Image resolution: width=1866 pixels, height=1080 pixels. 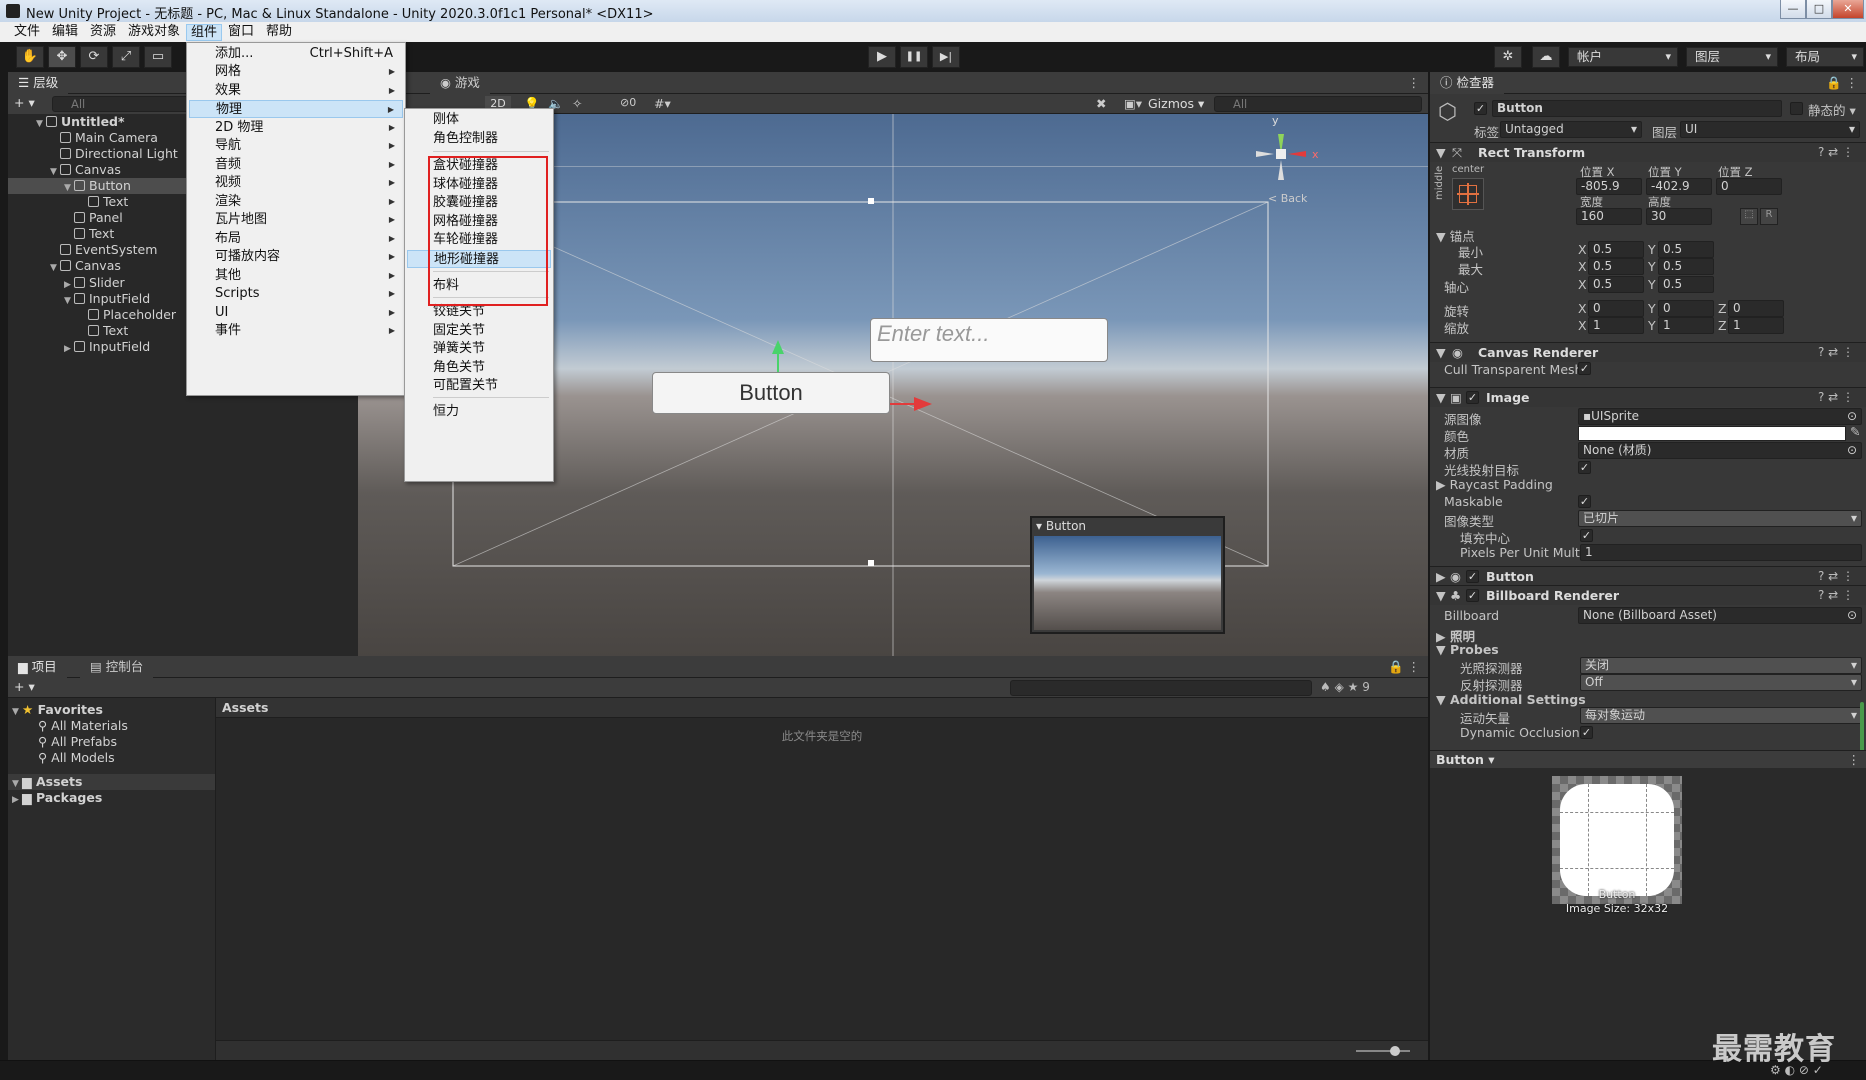 What do you see at coordinates (771, 393) in the screenshot?
I see `scene-button: Button` at bounding box center [771, 393].